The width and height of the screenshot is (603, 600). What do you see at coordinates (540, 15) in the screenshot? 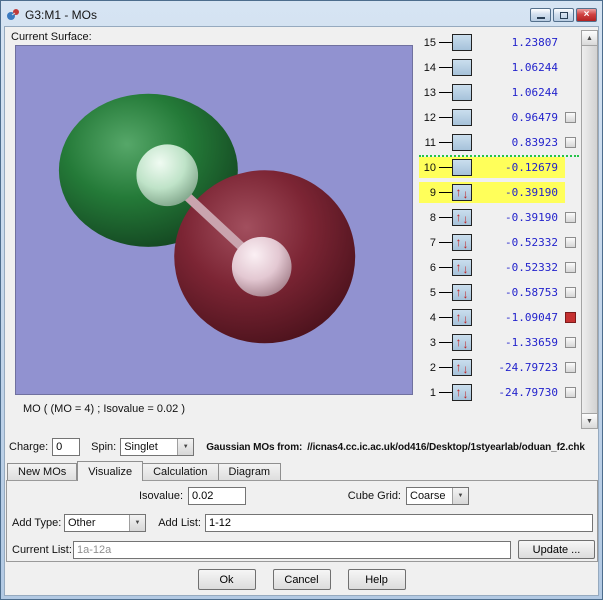
I see `minimize-button` at bounding box center [540, 15].